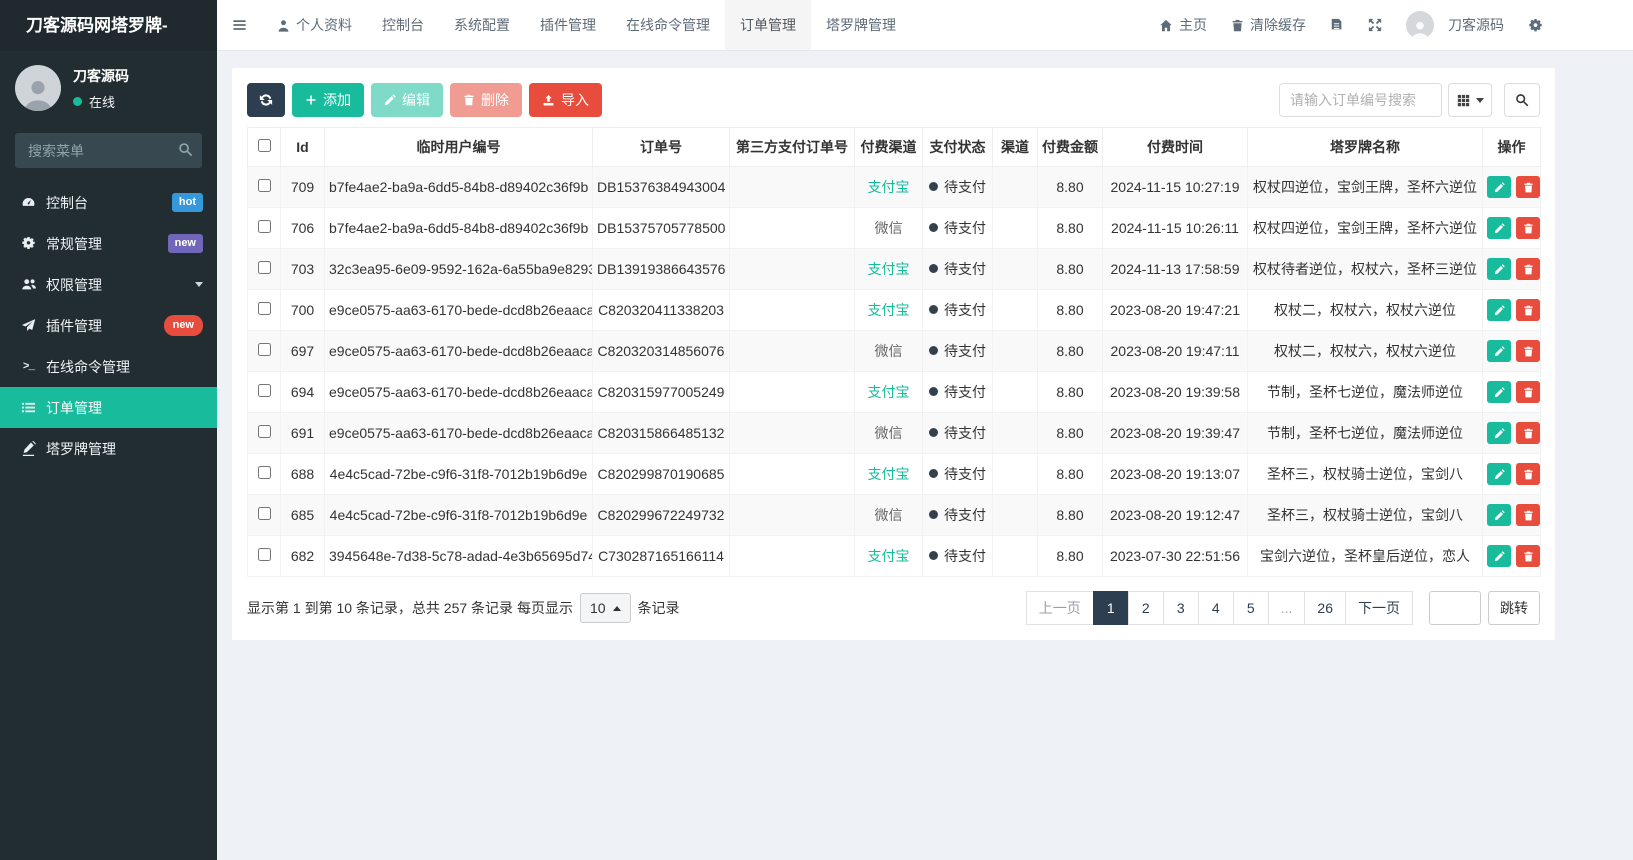 The width and height of the screenshot is (1633, 860). What do you see at coordinates (568, 25) in the screenshot?
I see `nav-item-plugins: 插件管理` at bounding box center [568, 25].